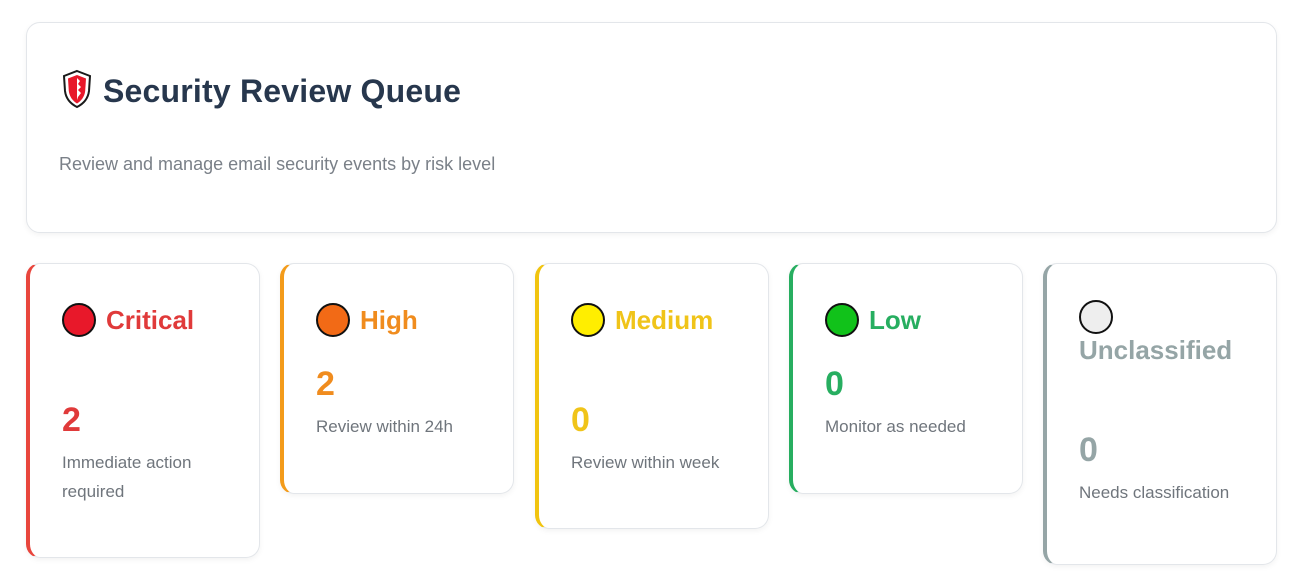 Image resolution: width=1309 pixels, height=578 pixels. Describe the element at coordinates (397, 378) in the screenshot. I see `risk-card-high: High 2 Review within 24h` at that location.